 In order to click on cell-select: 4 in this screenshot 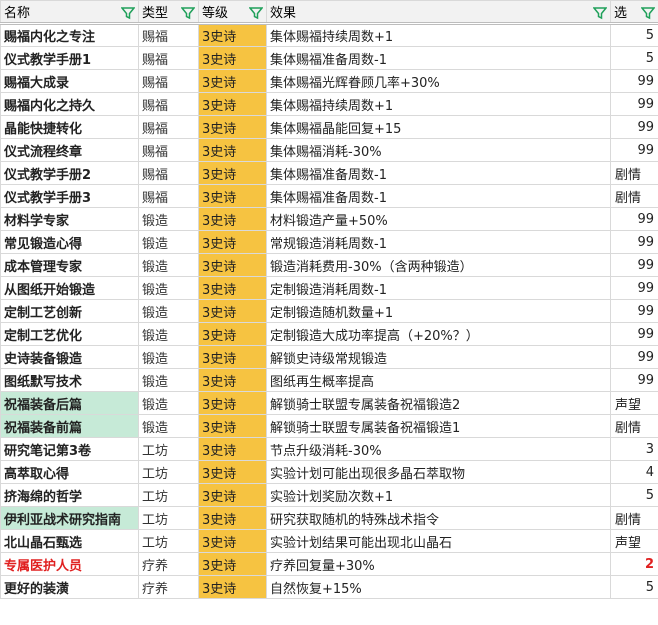, I will do `click(634, 472)`.